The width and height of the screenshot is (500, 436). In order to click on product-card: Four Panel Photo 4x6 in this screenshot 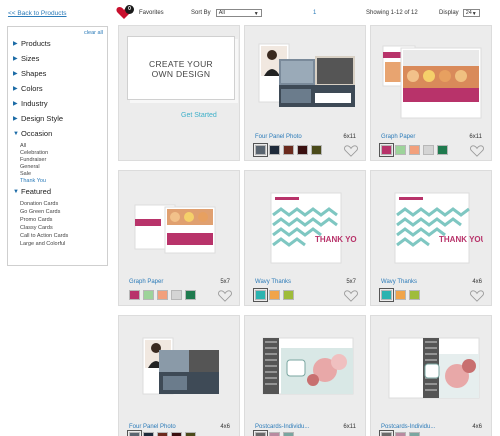, I will do `click(179, 375)`.